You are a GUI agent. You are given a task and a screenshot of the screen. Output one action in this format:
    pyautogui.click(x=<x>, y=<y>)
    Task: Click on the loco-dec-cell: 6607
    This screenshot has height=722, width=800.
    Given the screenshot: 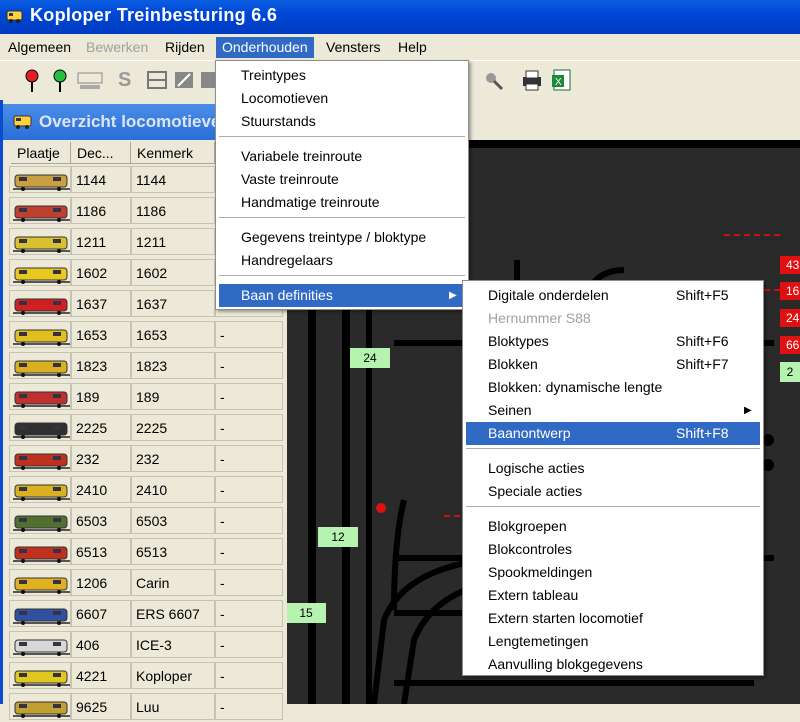 What is the action you would take?
    pyautogui.click(x=101, y=613)
    